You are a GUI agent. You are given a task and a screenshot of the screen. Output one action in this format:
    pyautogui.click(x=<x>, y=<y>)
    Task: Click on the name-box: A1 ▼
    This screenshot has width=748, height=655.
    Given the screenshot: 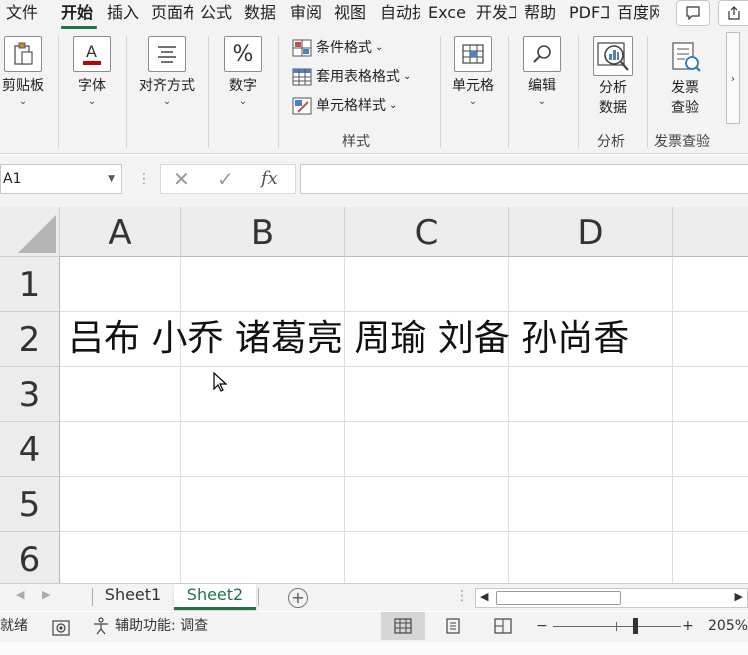 What is the action you would take?
    pyautogui.click(x=61, y=179)
    